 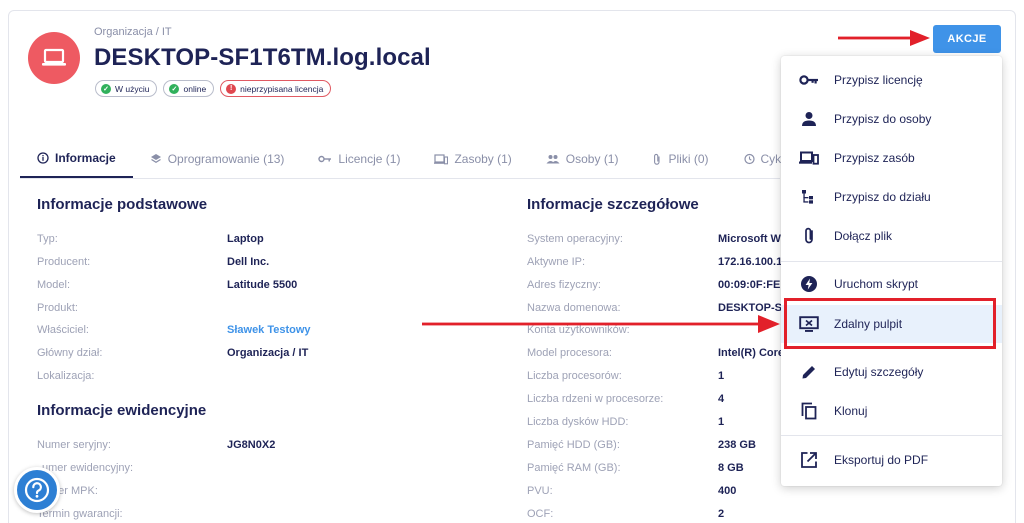 I want to click on detail-label: Nazwa domenowa:, so click(x=574, y=308).